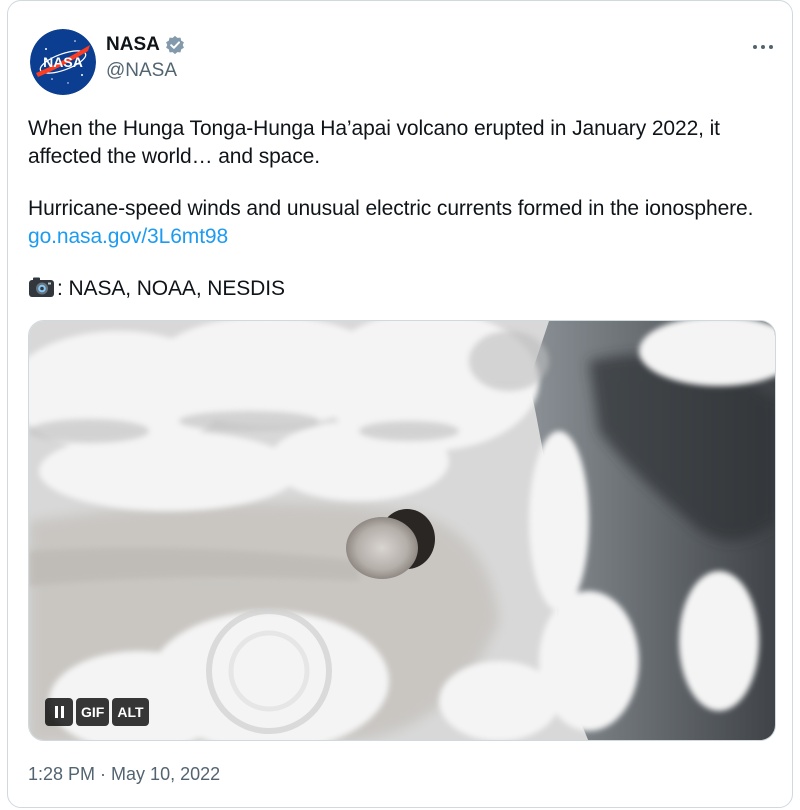 This screenshot has width=800, height=810. I want to click on avatar: NASA, so click(63, 62).